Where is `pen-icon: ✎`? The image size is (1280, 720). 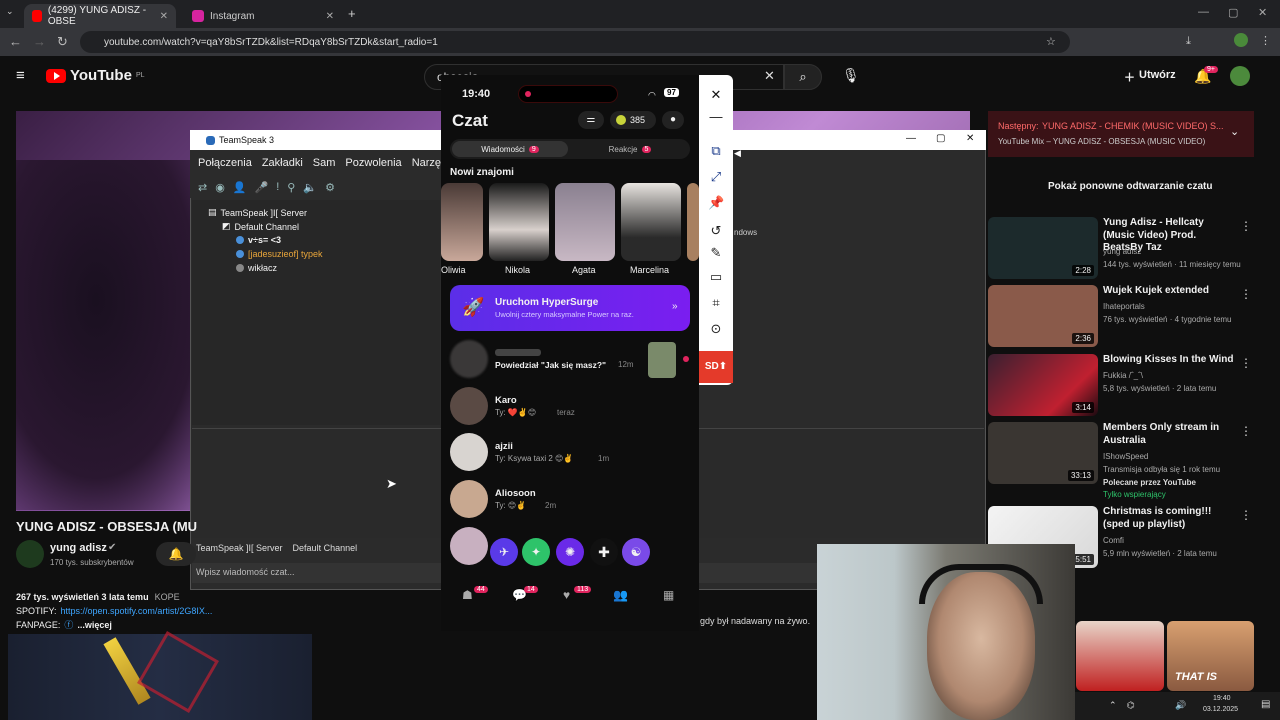
pen-icon: ✎ is located at coordinates (716, 253).